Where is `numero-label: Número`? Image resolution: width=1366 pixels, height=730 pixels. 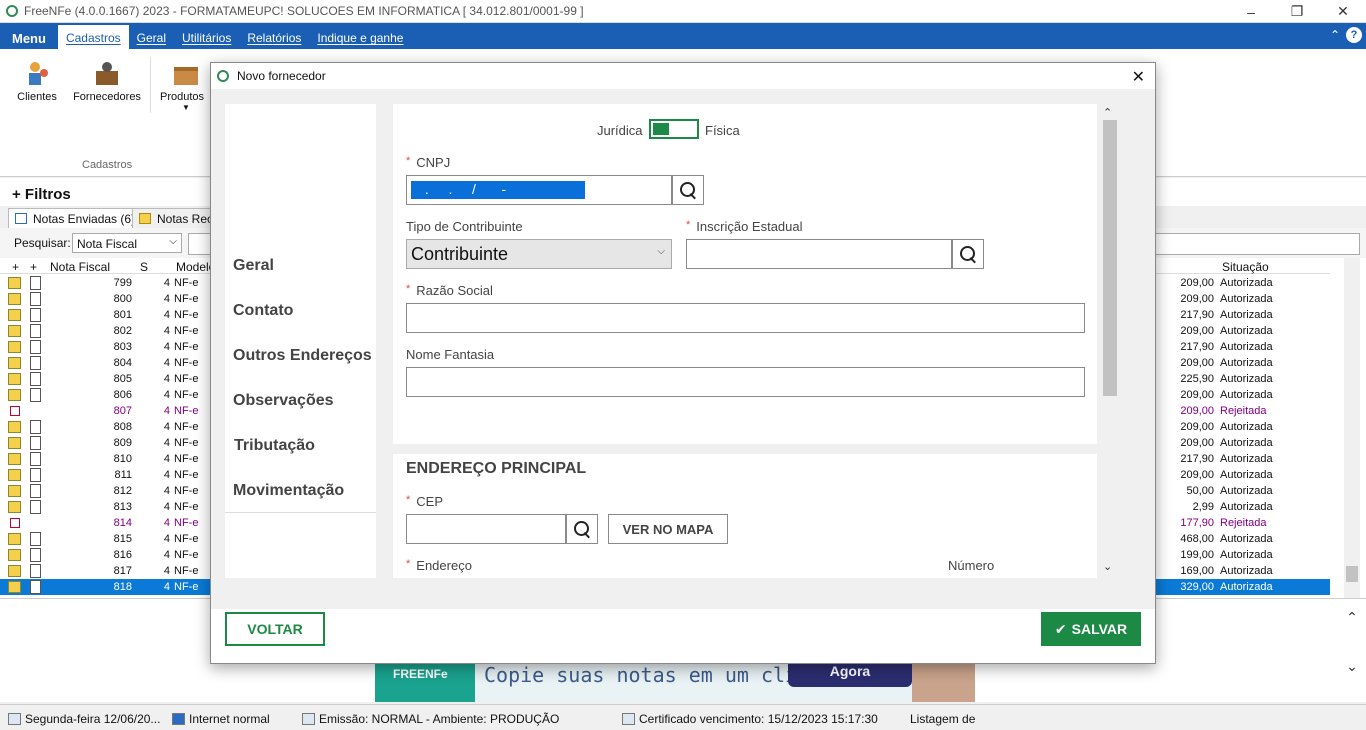 numero-label: Número is located at coordinates (971, 565).